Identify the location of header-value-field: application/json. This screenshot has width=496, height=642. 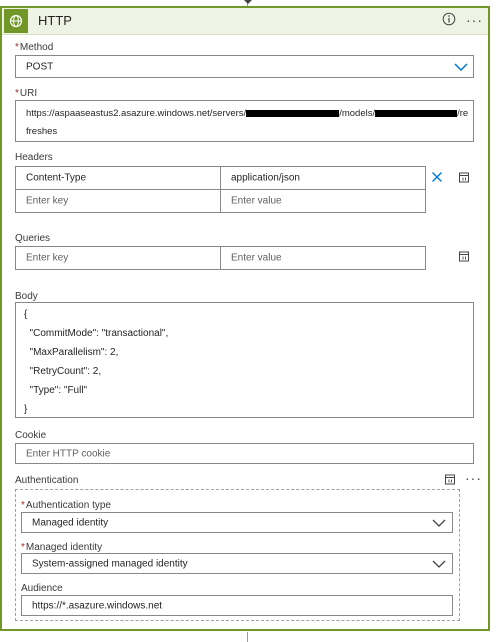
(323, 178).